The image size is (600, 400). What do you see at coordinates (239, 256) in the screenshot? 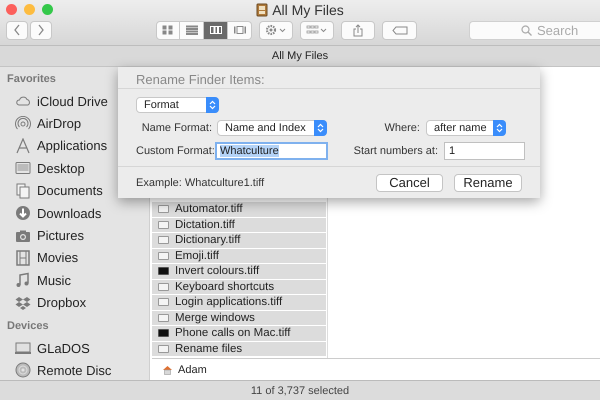
I see `file-row: Emoji.tiff` at bounding box center [239, 256].